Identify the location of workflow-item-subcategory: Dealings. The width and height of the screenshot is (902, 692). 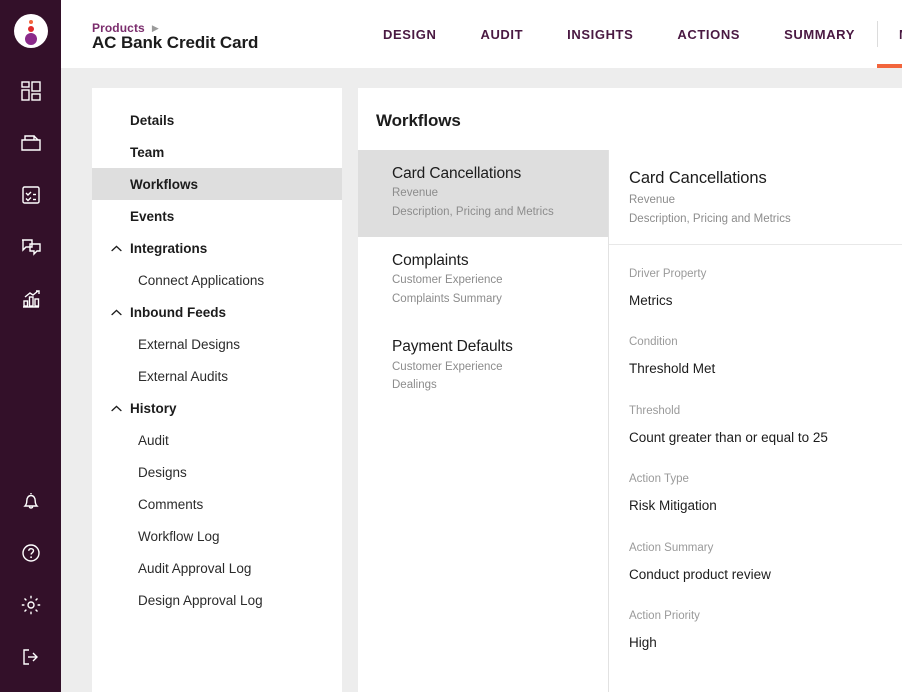
(414, 385).